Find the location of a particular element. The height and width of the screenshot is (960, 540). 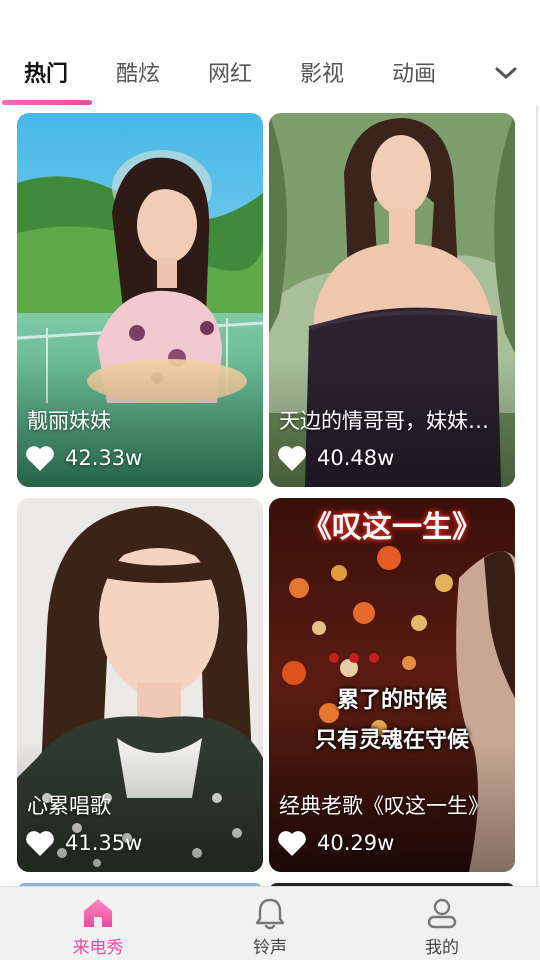

like-counter: 40.29w is located at coordinates (335, 843).